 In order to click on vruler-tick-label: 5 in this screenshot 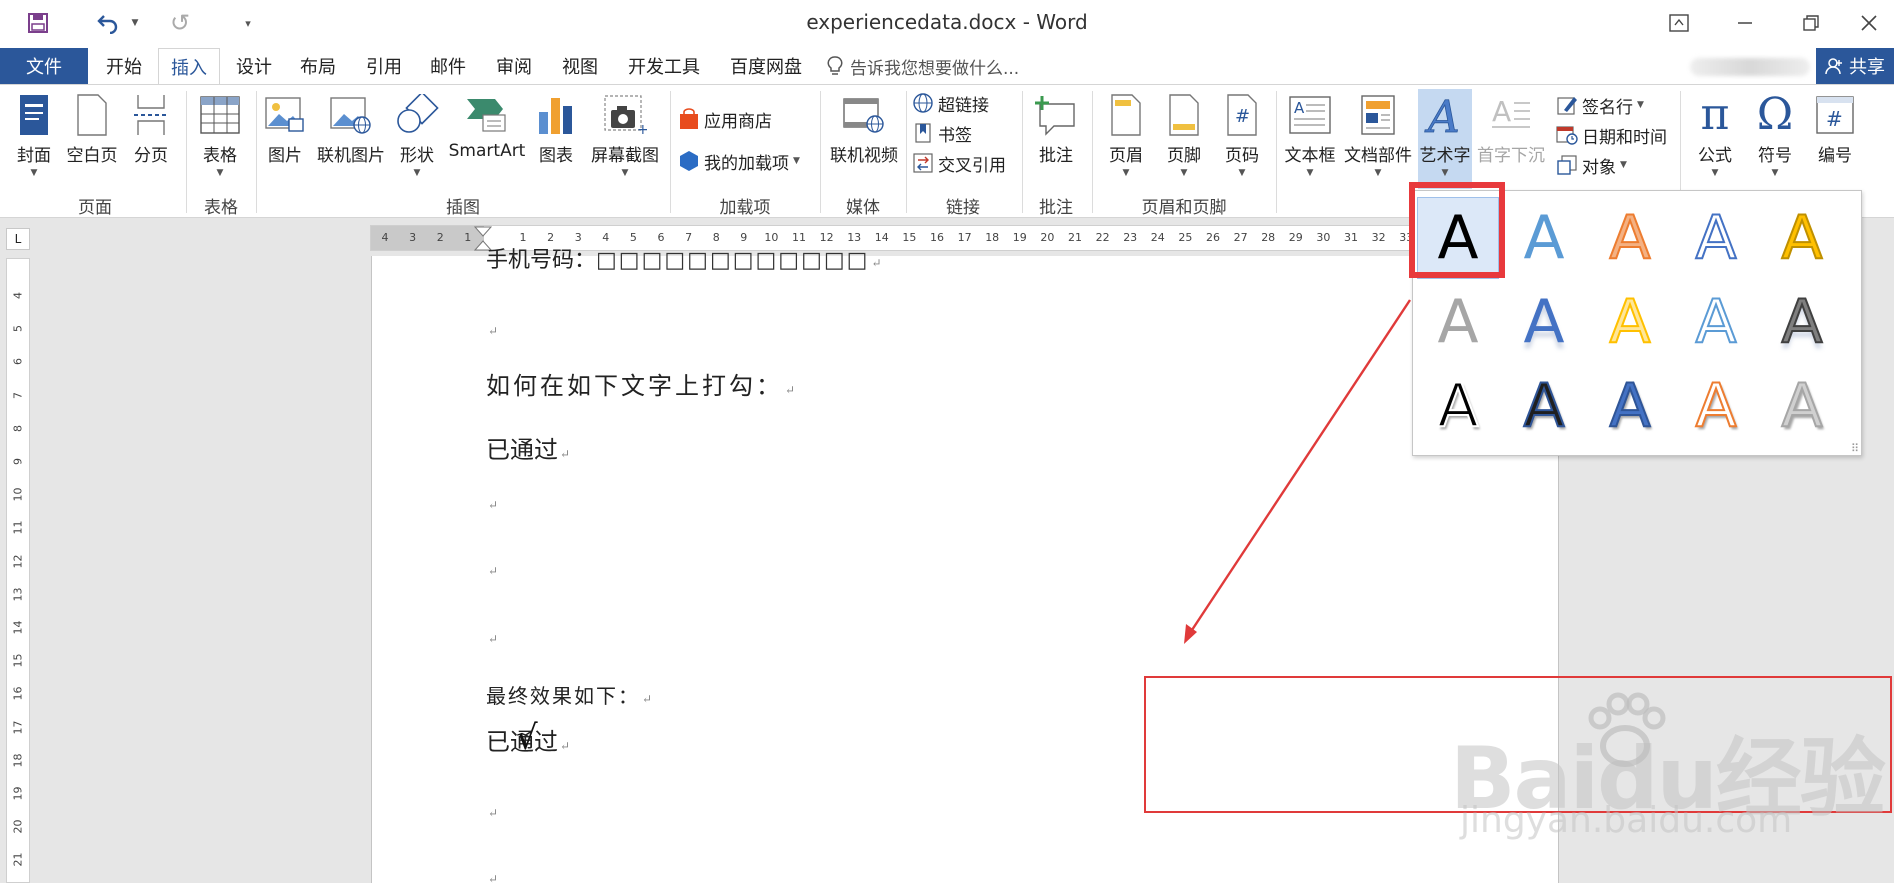, I will do `click(18, 329)`.